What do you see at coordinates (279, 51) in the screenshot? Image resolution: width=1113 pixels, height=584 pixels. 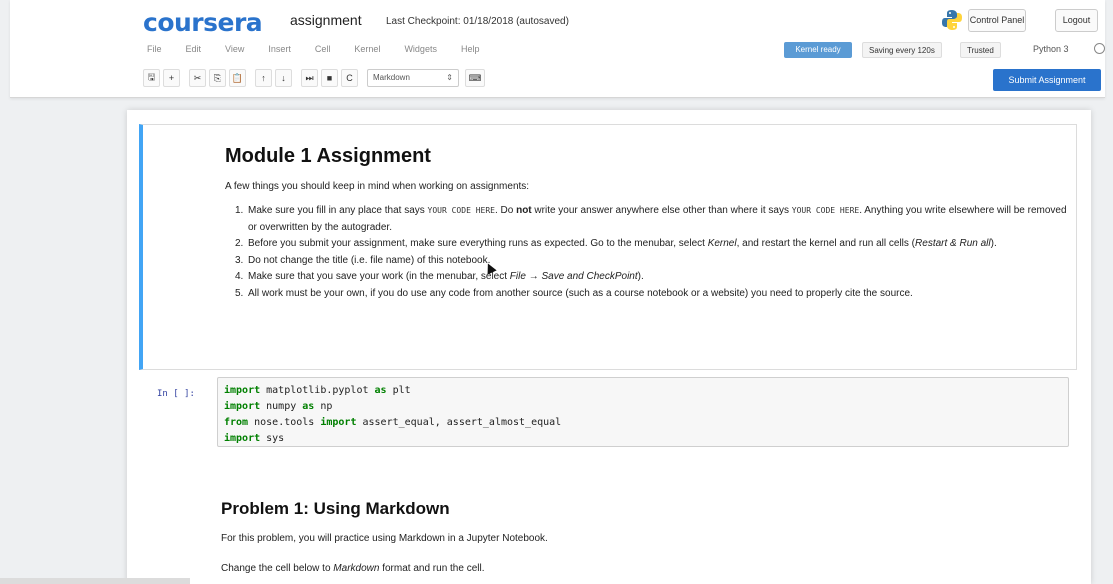 I see `menu-insert: Insert` at bounding box center [279, 51].